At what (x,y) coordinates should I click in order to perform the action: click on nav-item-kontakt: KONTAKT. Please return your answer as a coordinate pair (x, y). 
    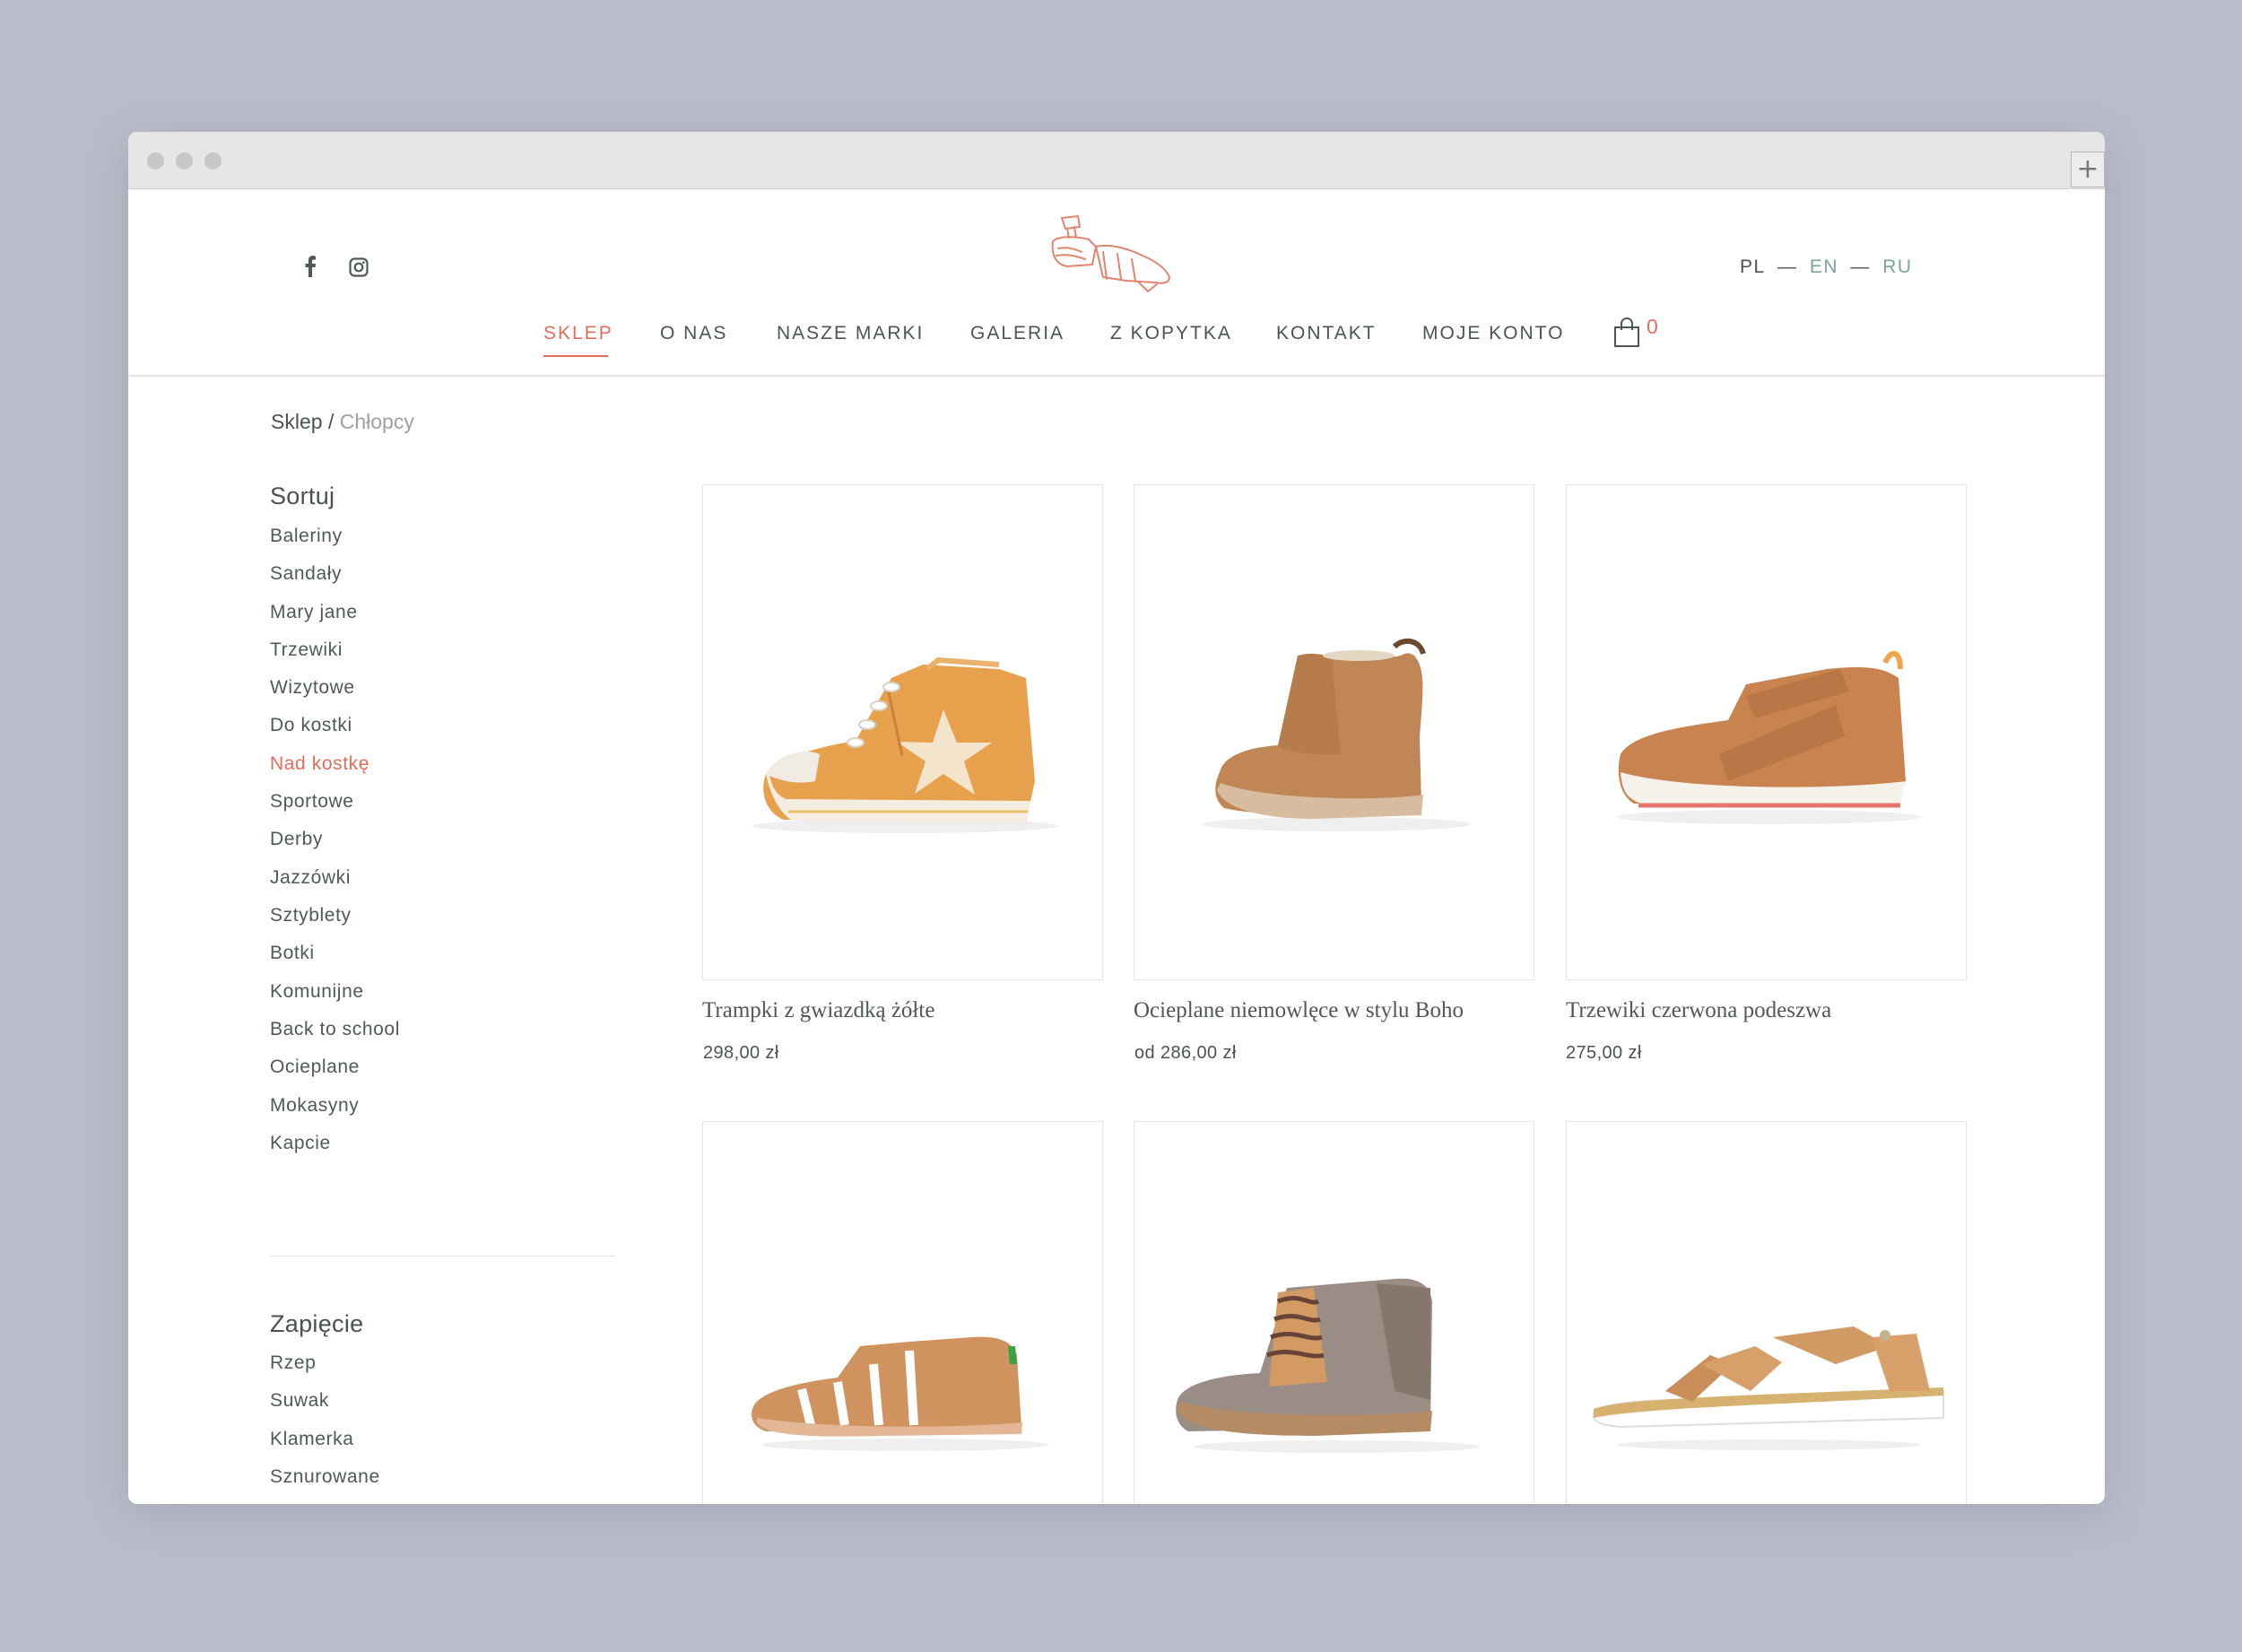
    Looking at the image, I should click on (1326, 333).